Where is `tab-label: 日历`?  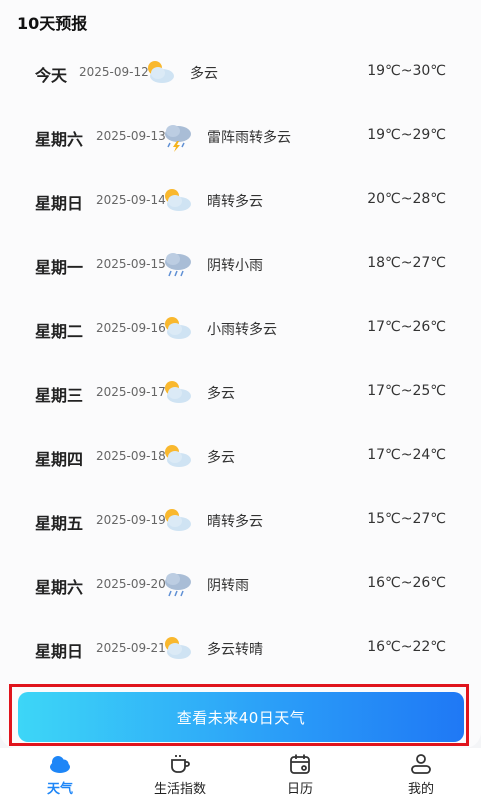
tab-label: 日历 is located at coordinates (299, 789).